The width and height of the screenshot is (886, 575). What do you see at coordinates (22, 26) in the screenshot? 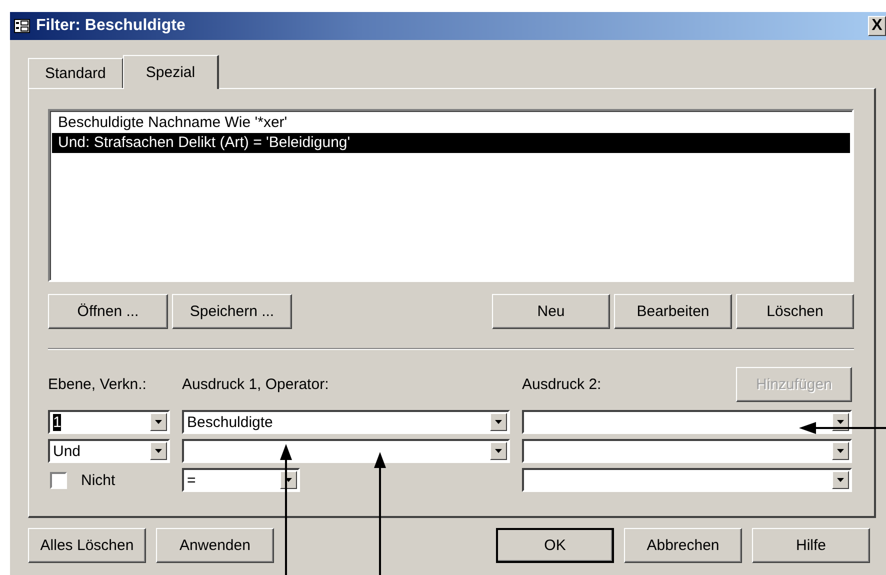
I see `form-icon` at bounding box center [22, 26].